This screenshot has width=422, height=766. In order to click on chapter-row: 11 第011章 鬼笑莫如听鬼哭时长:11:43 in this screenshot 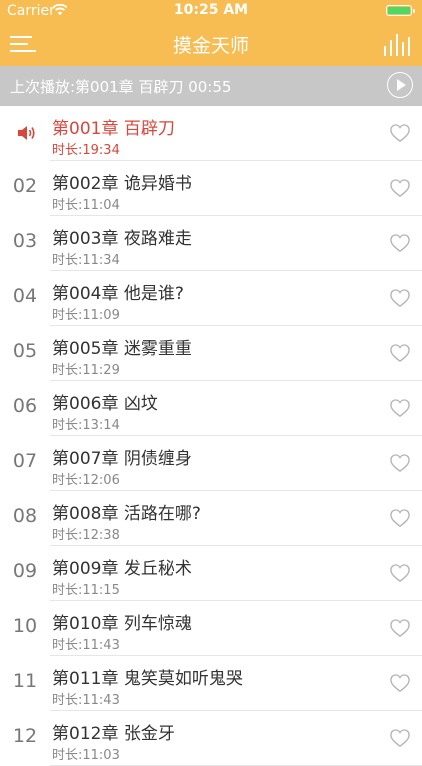, I will do `click(211, 683)`.